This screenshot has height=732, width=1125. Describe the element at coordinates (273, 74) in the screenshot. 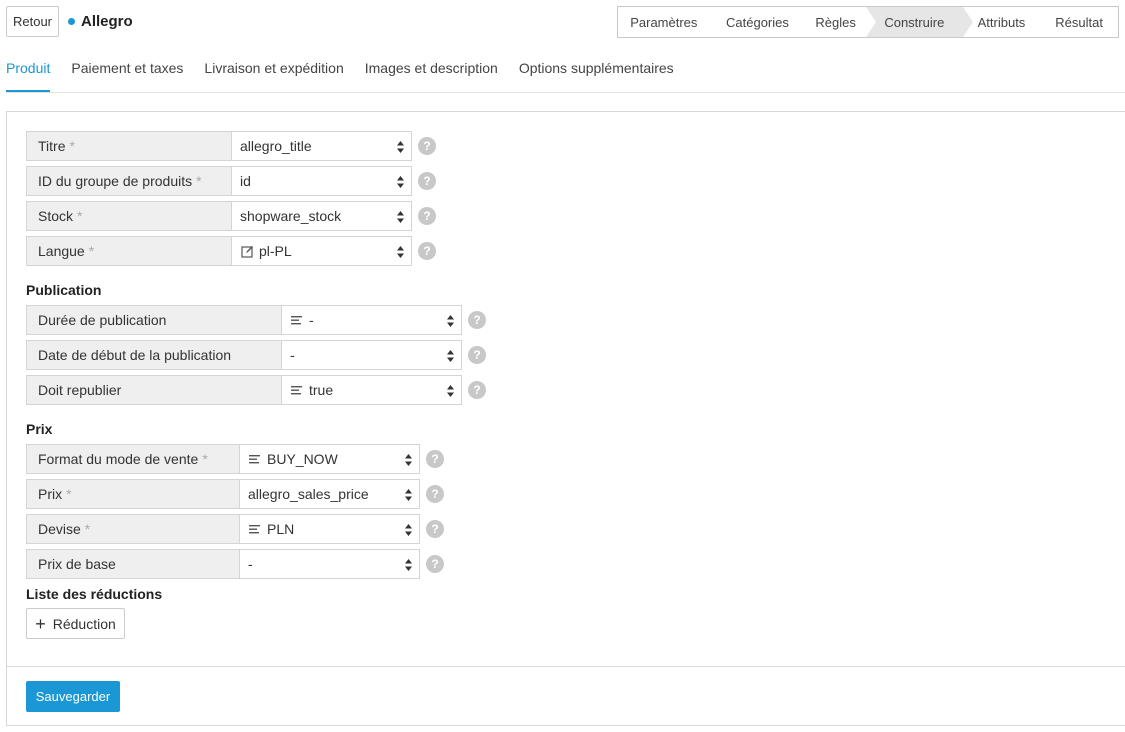

I see `tab-livraison: Livraison et expédition` at that location.